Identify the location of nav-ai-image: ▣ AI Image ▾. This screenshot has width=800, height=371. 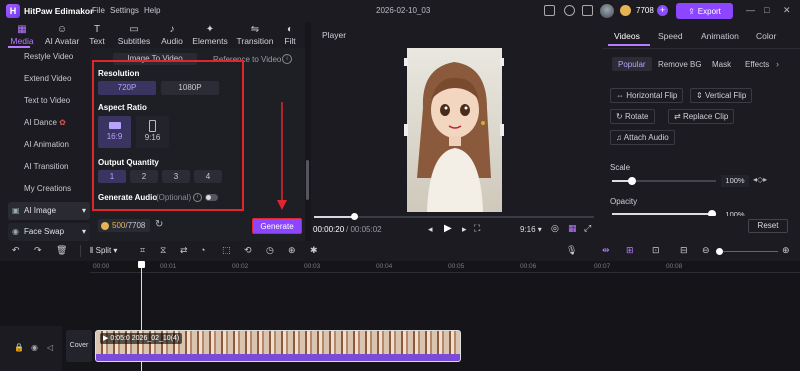
(49, 211).